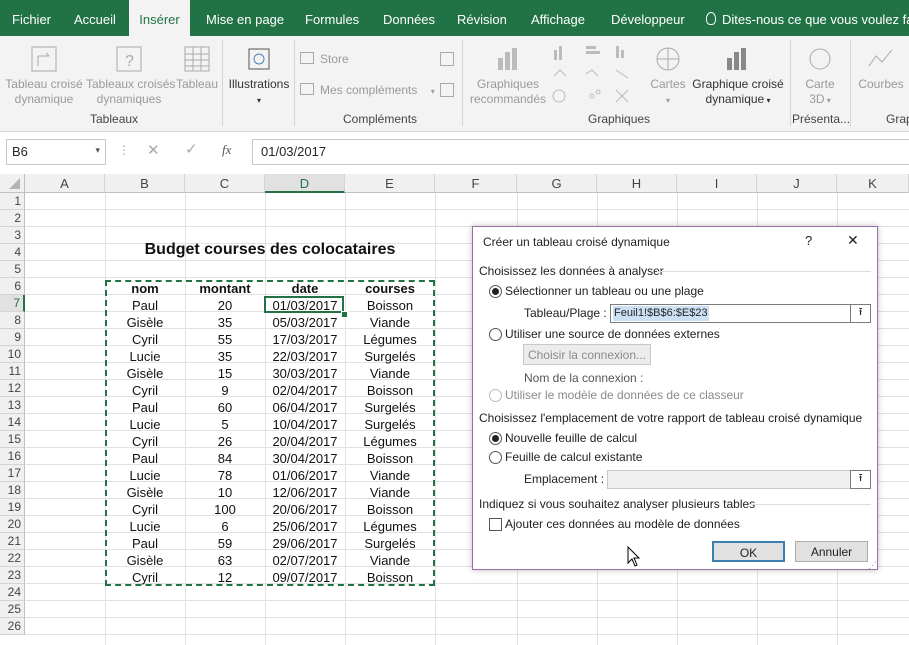  I want to click on row-header-13: 13, so click(12, 405).